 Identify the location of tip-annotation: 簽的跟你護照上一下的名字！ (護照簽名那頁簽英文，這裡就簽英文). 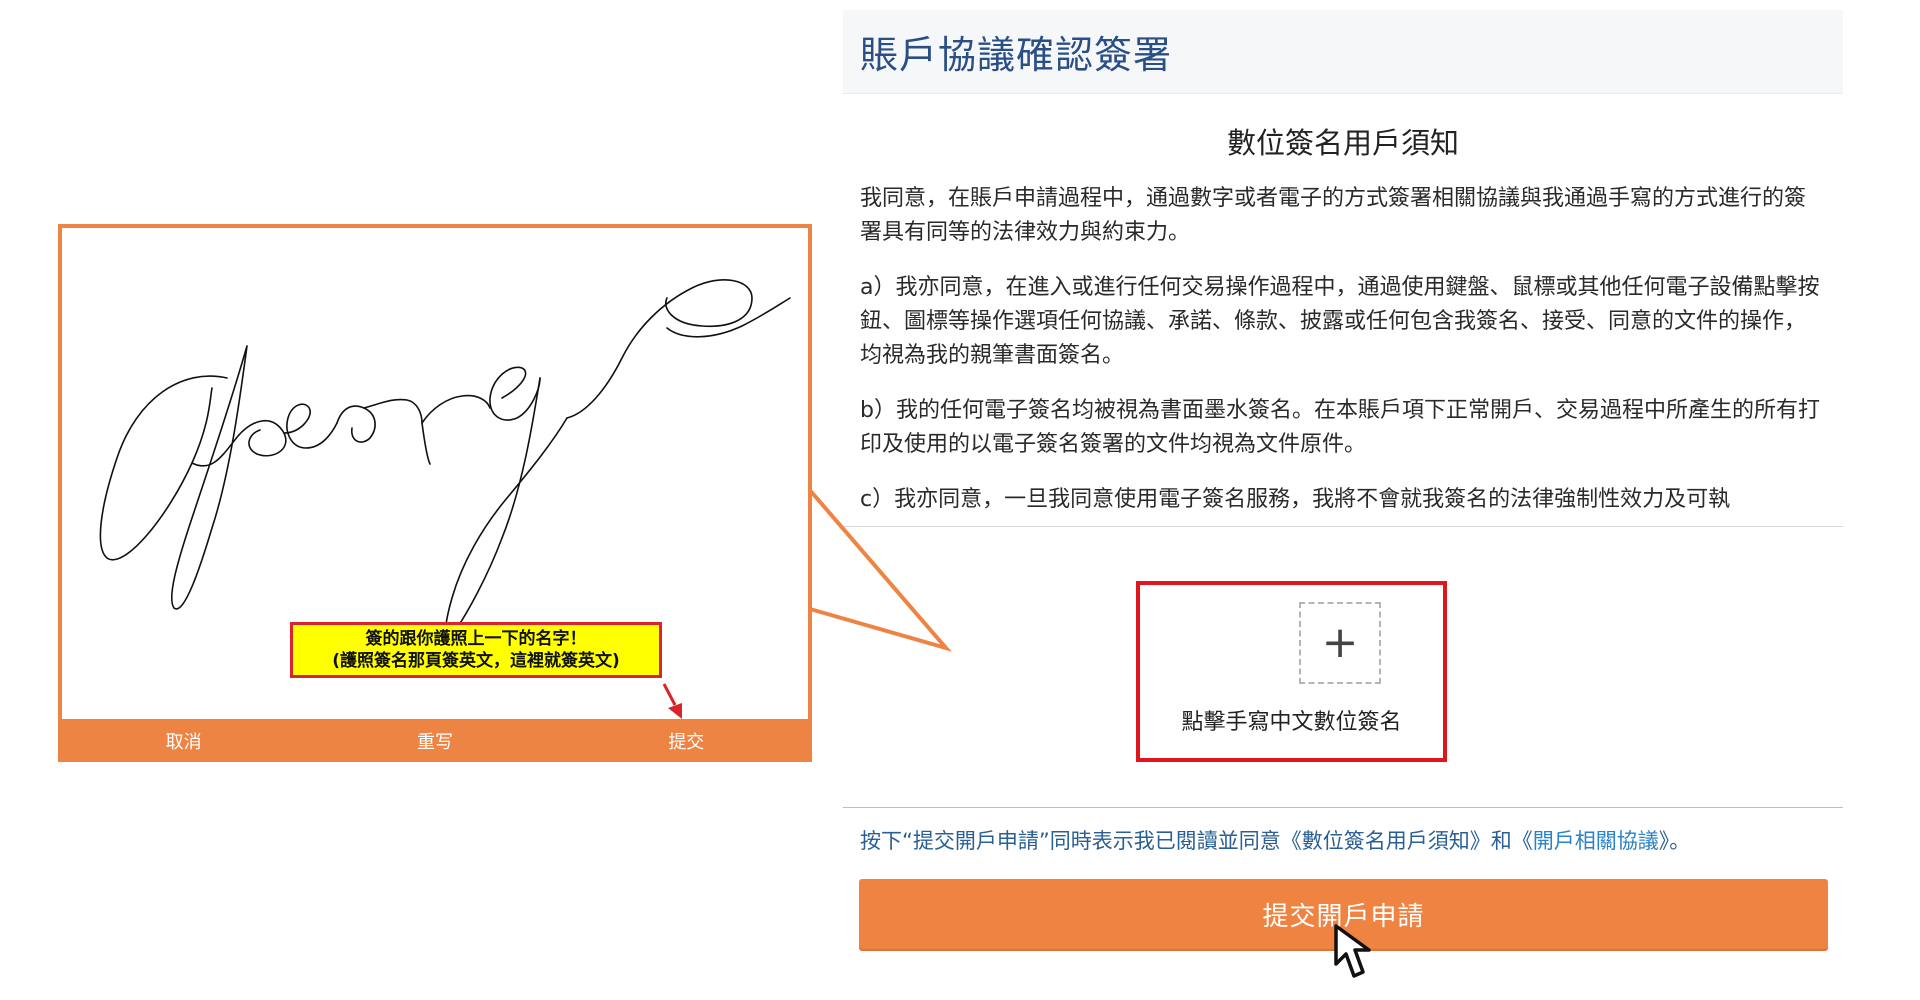
(476, 650).